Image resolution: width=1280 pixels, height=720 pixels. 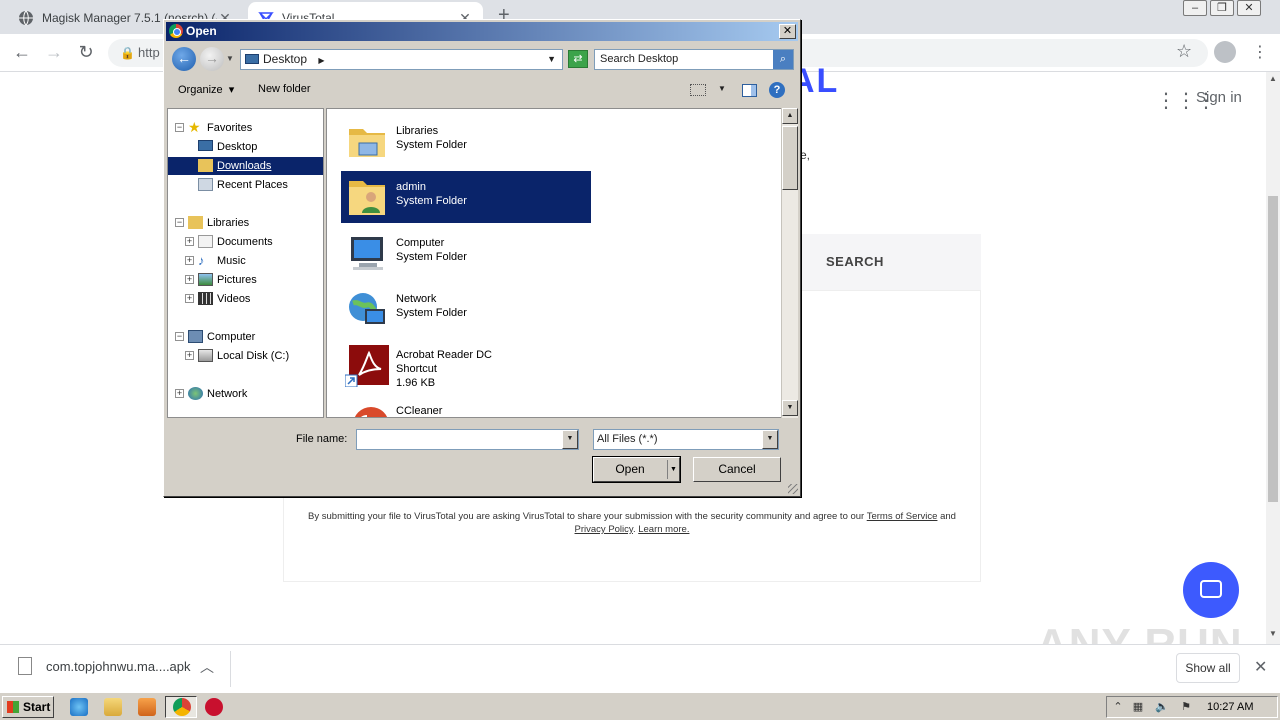 What do you see at coordinates (636, 469) in the screenshot?
I see `open-button: Open ▼` at bounding box center [636, 469].